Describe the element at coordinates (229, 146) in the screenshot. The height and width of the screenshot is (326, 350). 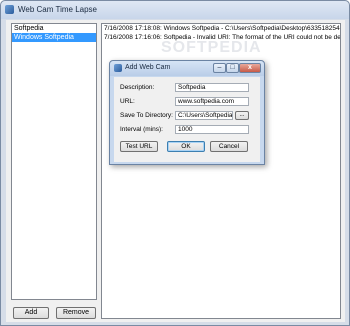
I see `cancel-button: Cancel` at that location.